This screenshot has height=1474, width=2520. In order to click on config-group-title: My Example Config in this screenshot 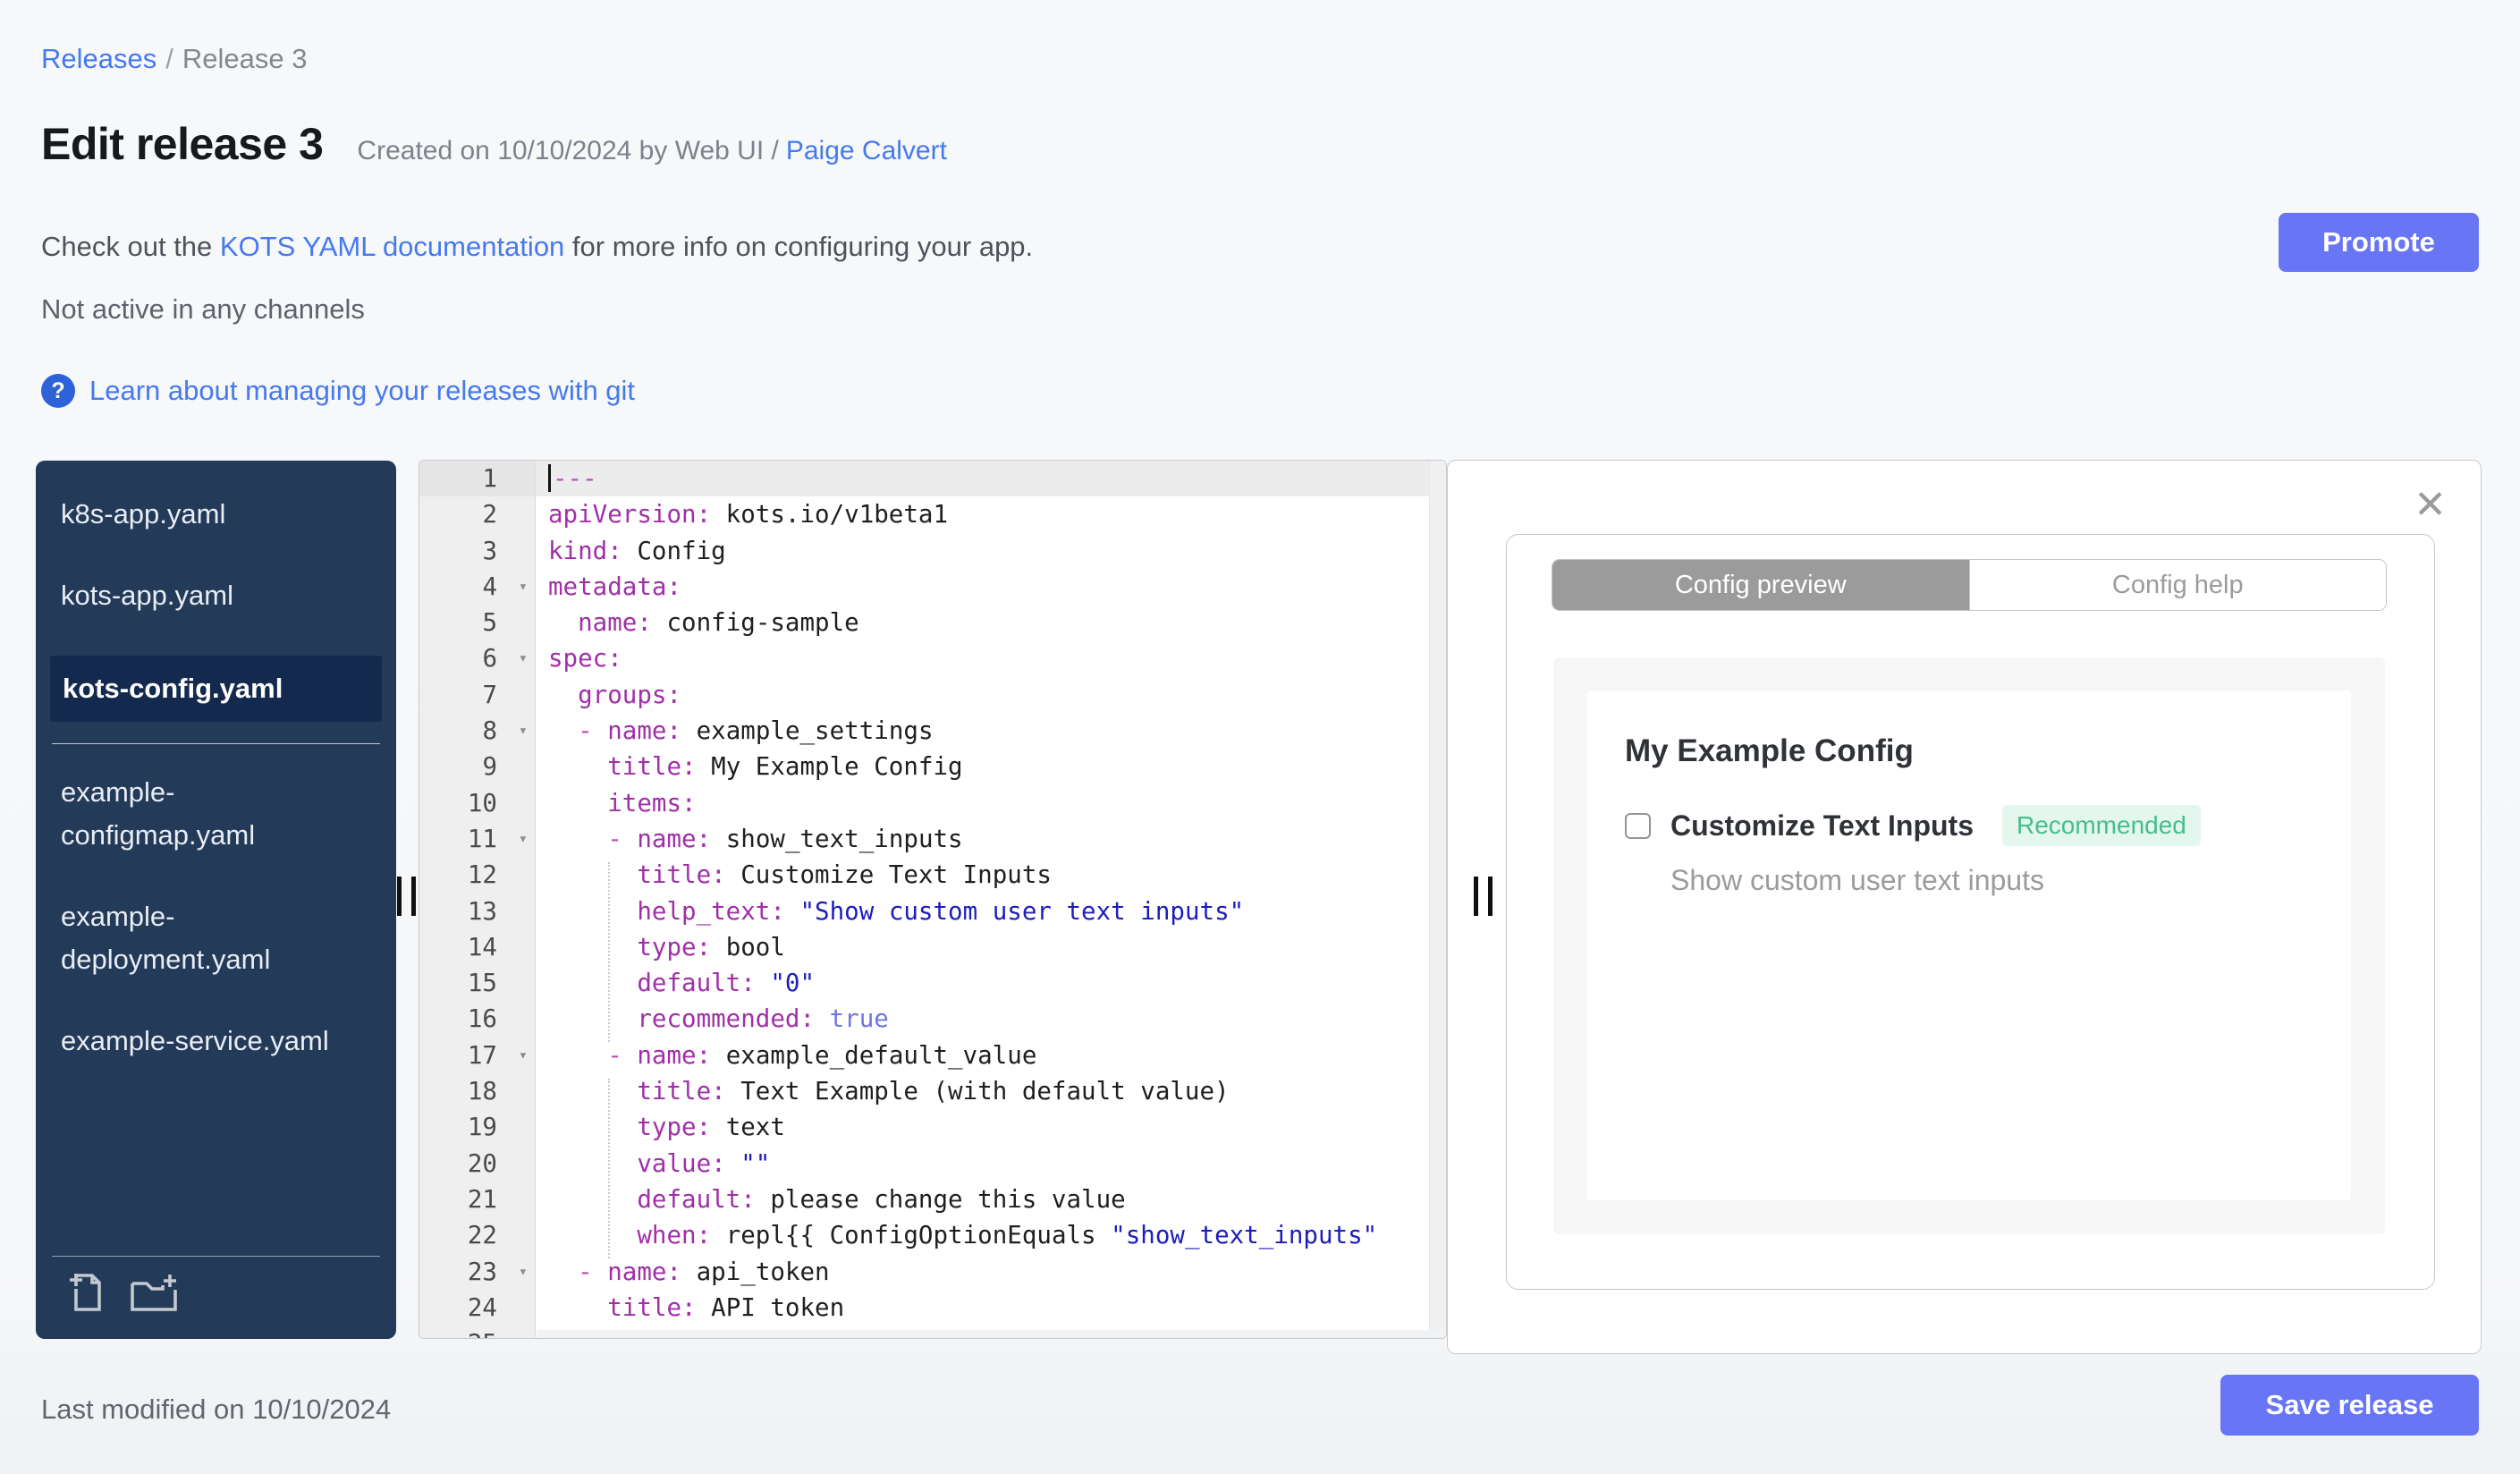, I will do `click(1769, 750)`.